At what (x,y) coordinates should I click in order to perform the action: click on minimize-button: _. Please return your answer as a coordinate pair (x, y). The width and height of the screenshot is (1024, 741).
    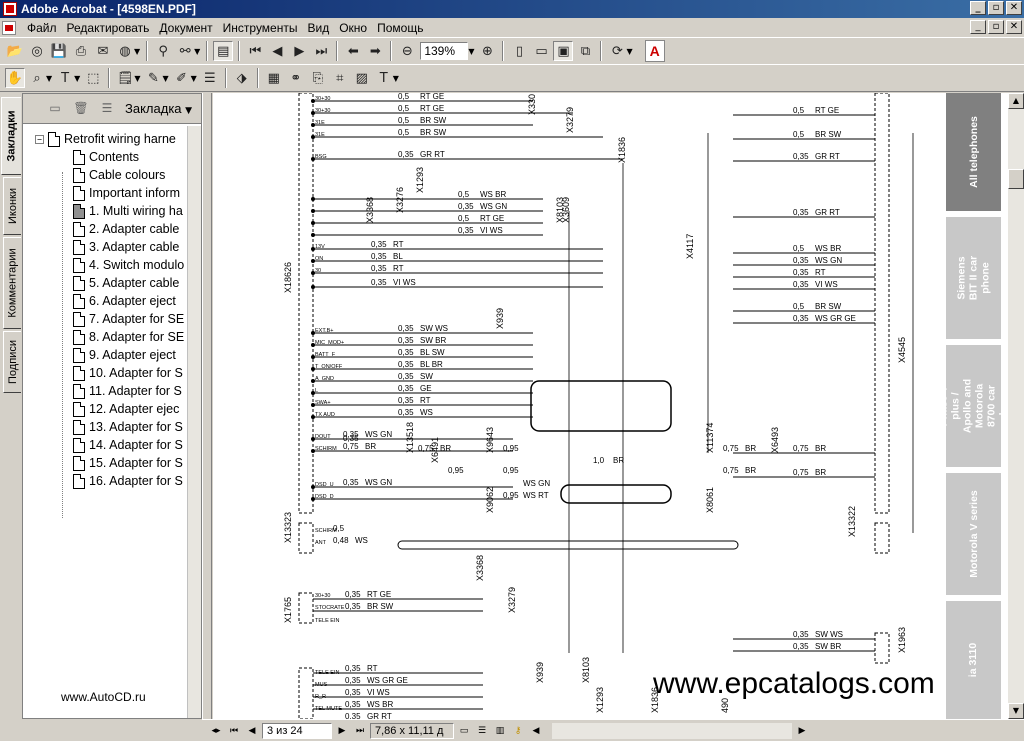
    Looking at the image, I should click on (978, 8).